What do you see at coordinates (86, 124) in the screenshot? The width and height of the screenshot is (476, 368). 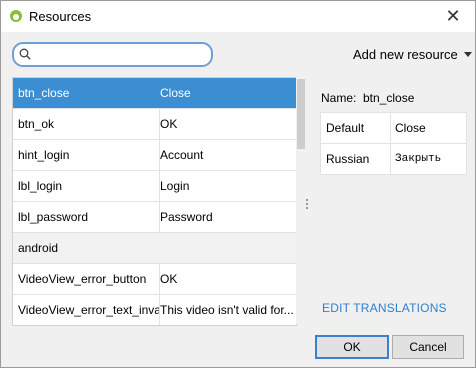 I see `resource-key: btn_ok` at bounding box center [86, 124].